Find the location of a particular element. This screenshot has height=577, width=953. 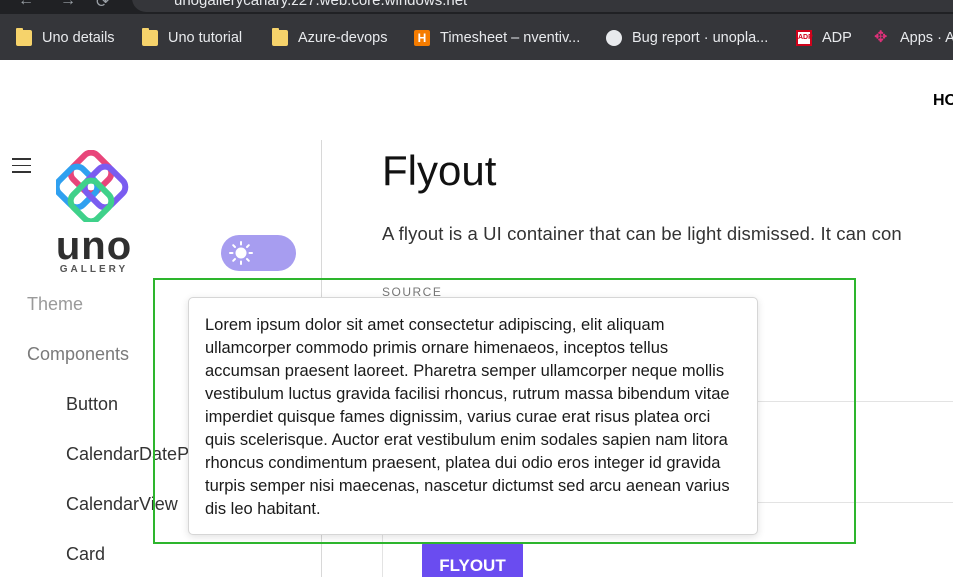

github-icon is located at coordinates (614, 38).